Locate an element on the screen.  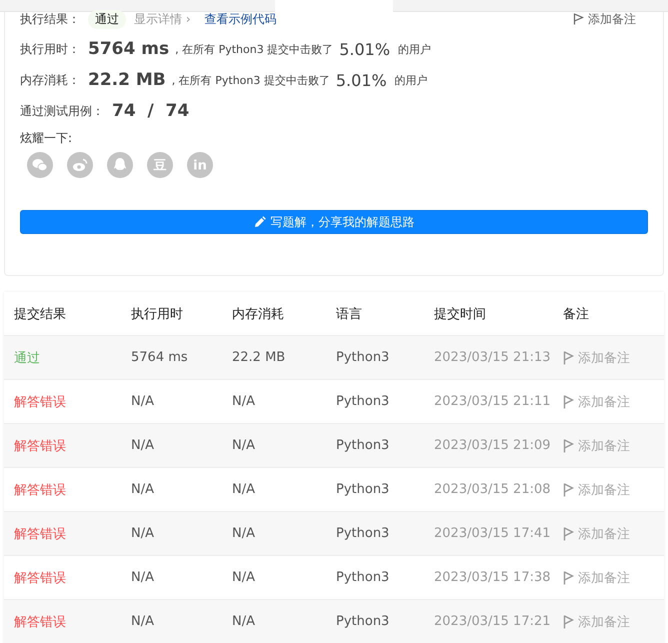
column-header: 提交结果 is located at coordinates (40, 314).